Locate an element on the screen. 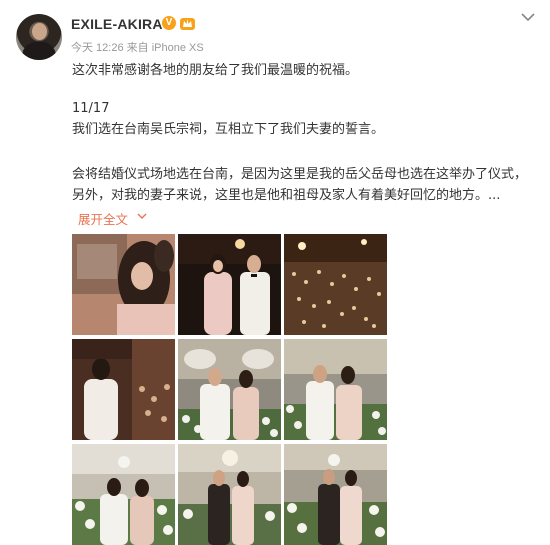 The width and height of the screenshot is (550, 545). chevron-down-icon is located at coordinates (528, 17).